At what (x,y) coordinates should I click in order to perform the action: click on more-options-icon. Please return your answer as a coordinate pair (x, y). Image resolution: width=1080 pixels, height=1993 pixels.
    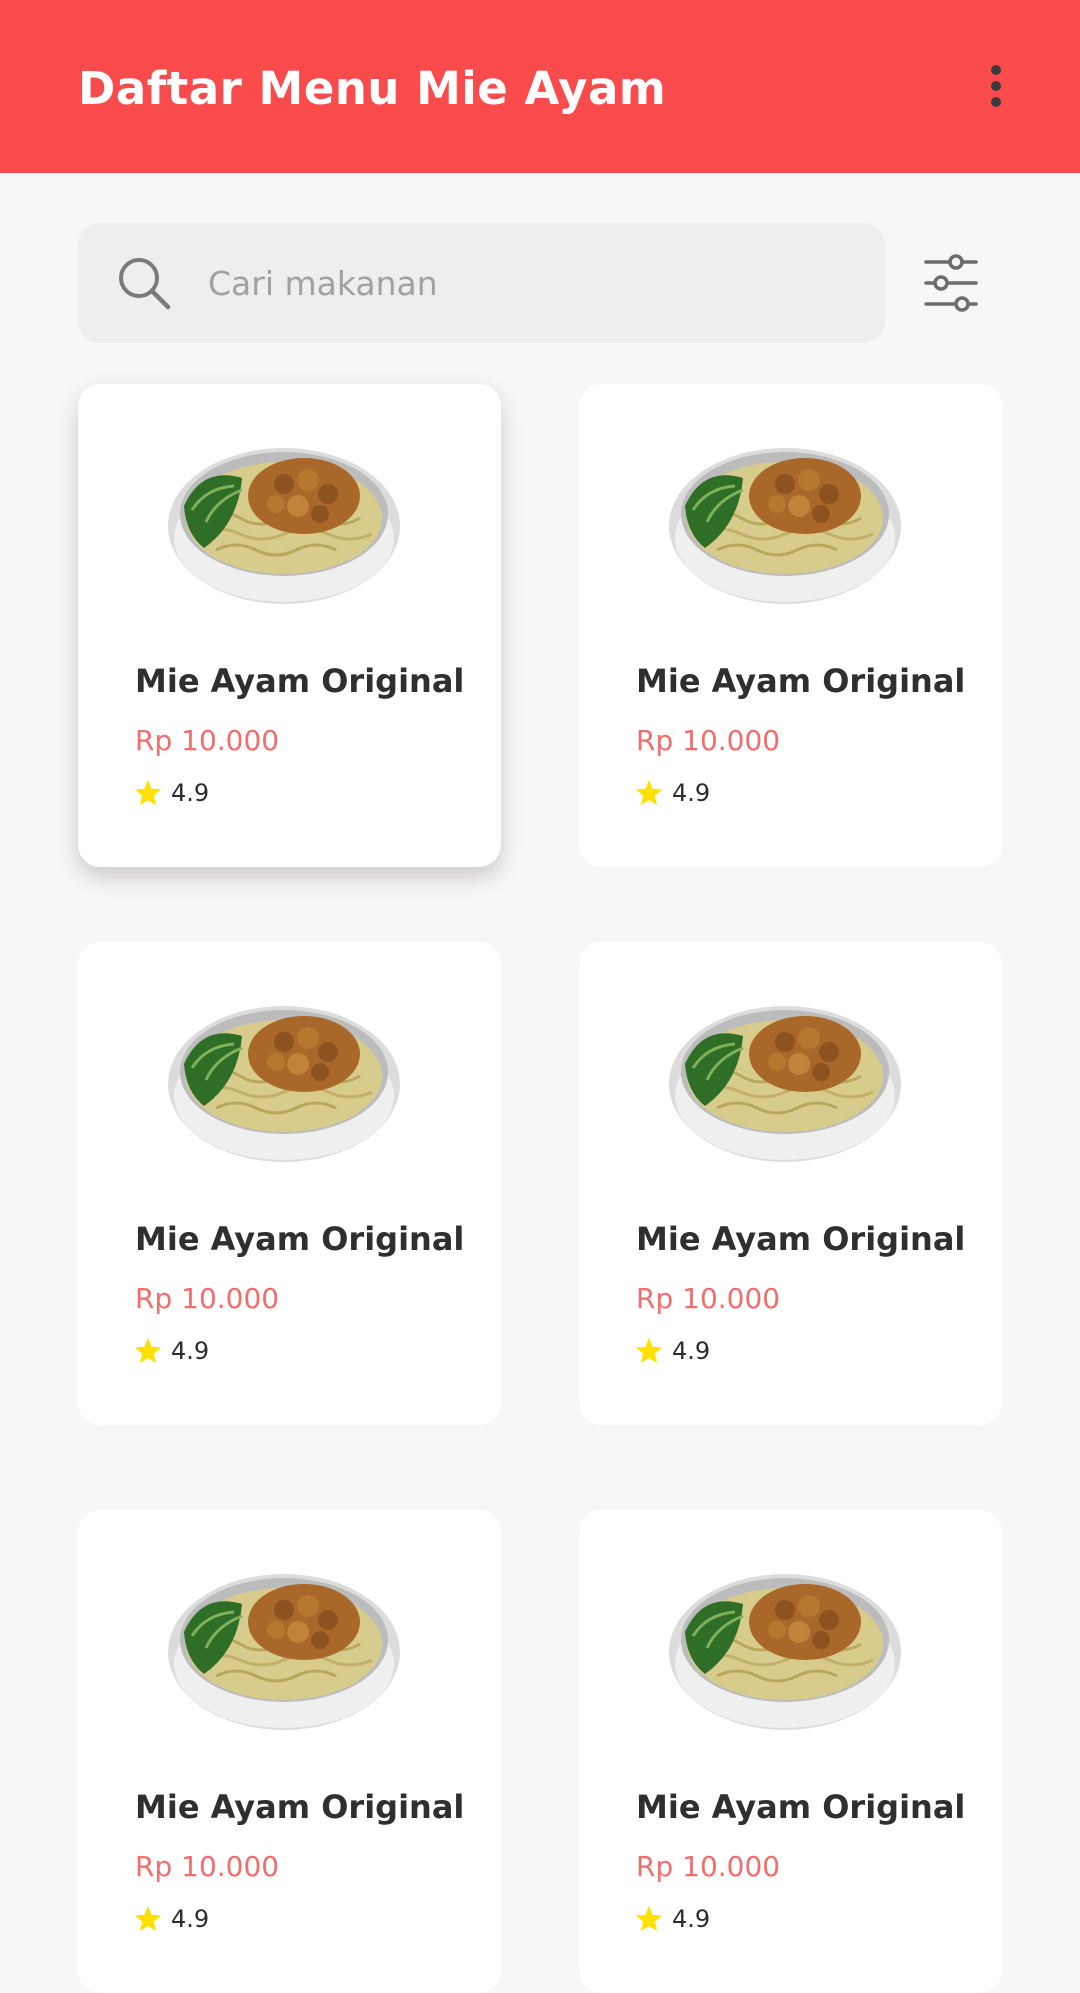
    Looking at the image, I should click on (996, 86).